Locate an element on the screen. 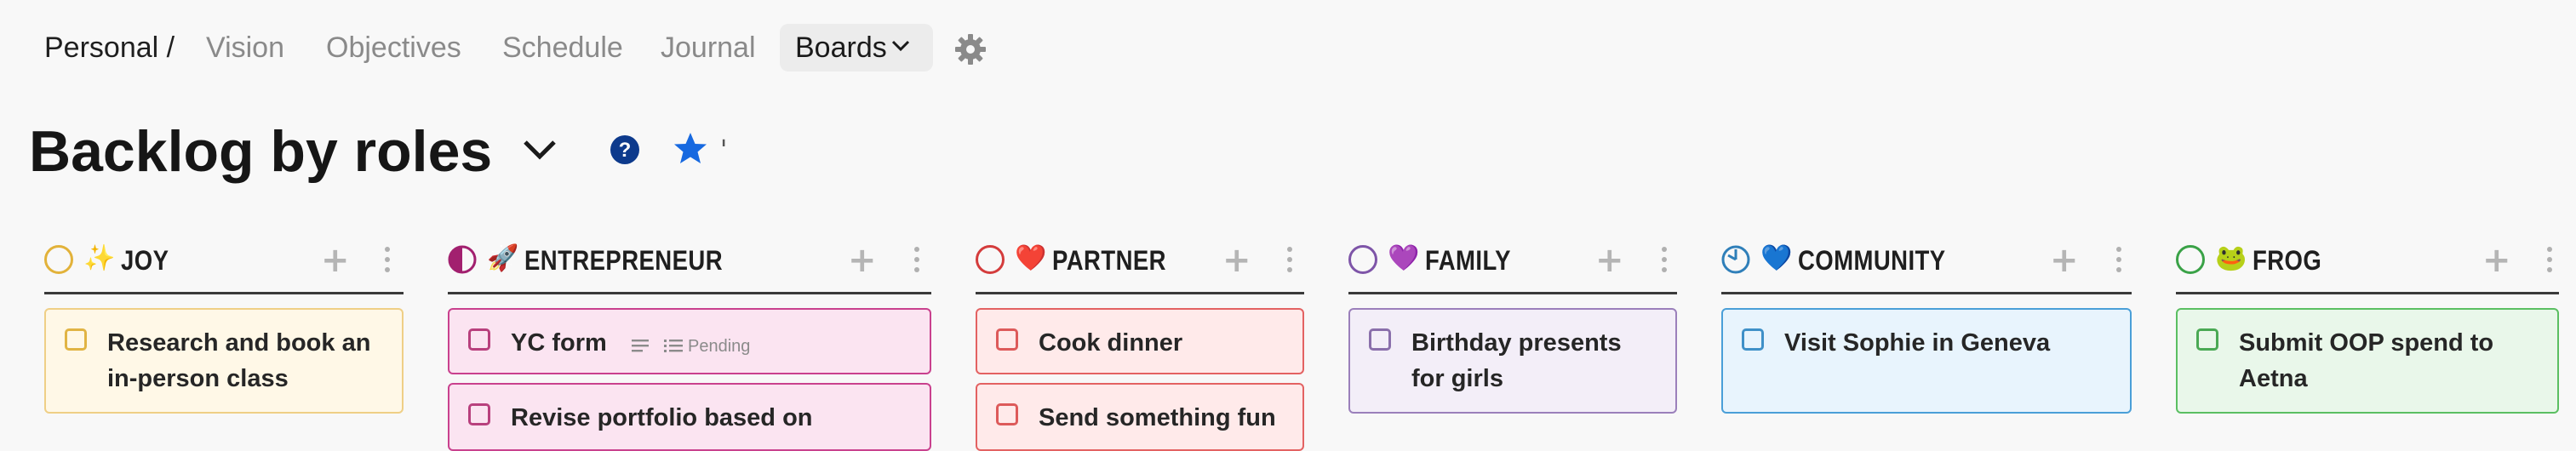  card-title: YC form is located at coordinates (559, 343).